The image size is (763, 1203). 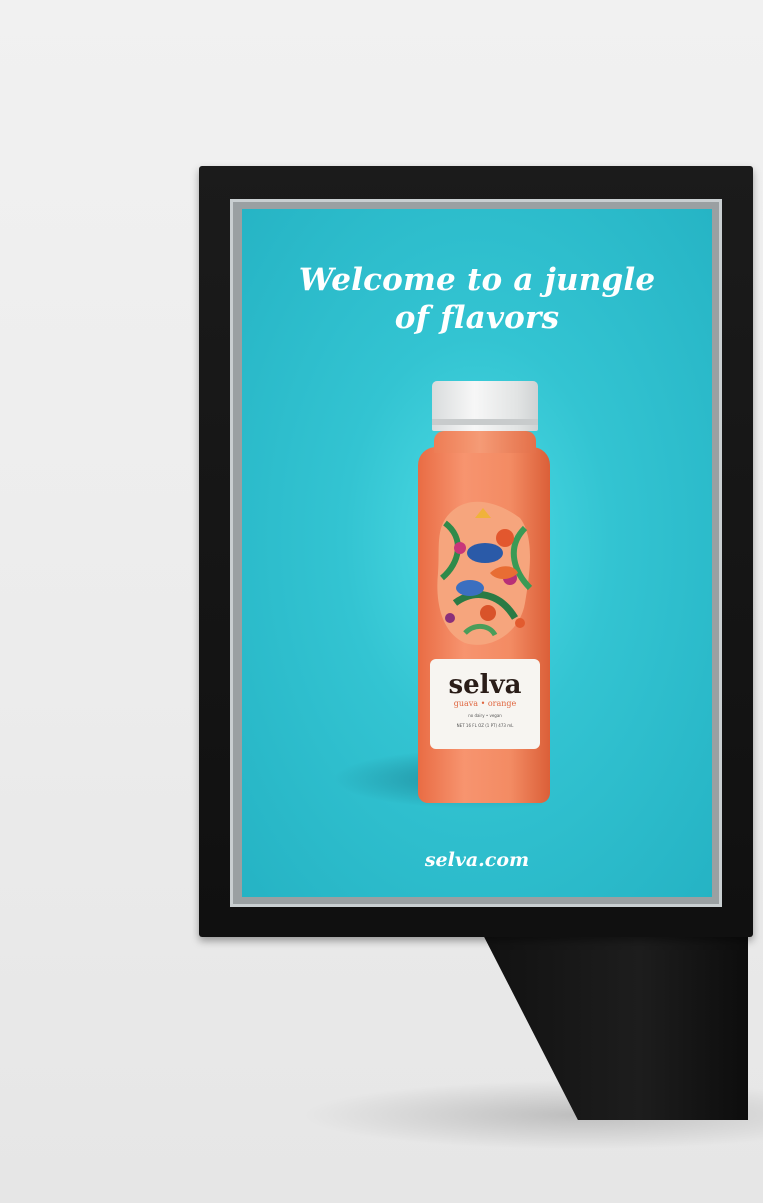 I want to click on fine-print-2: NET 16 FL OZ (1 PT) 473 mL, so click(x=485, y=725).